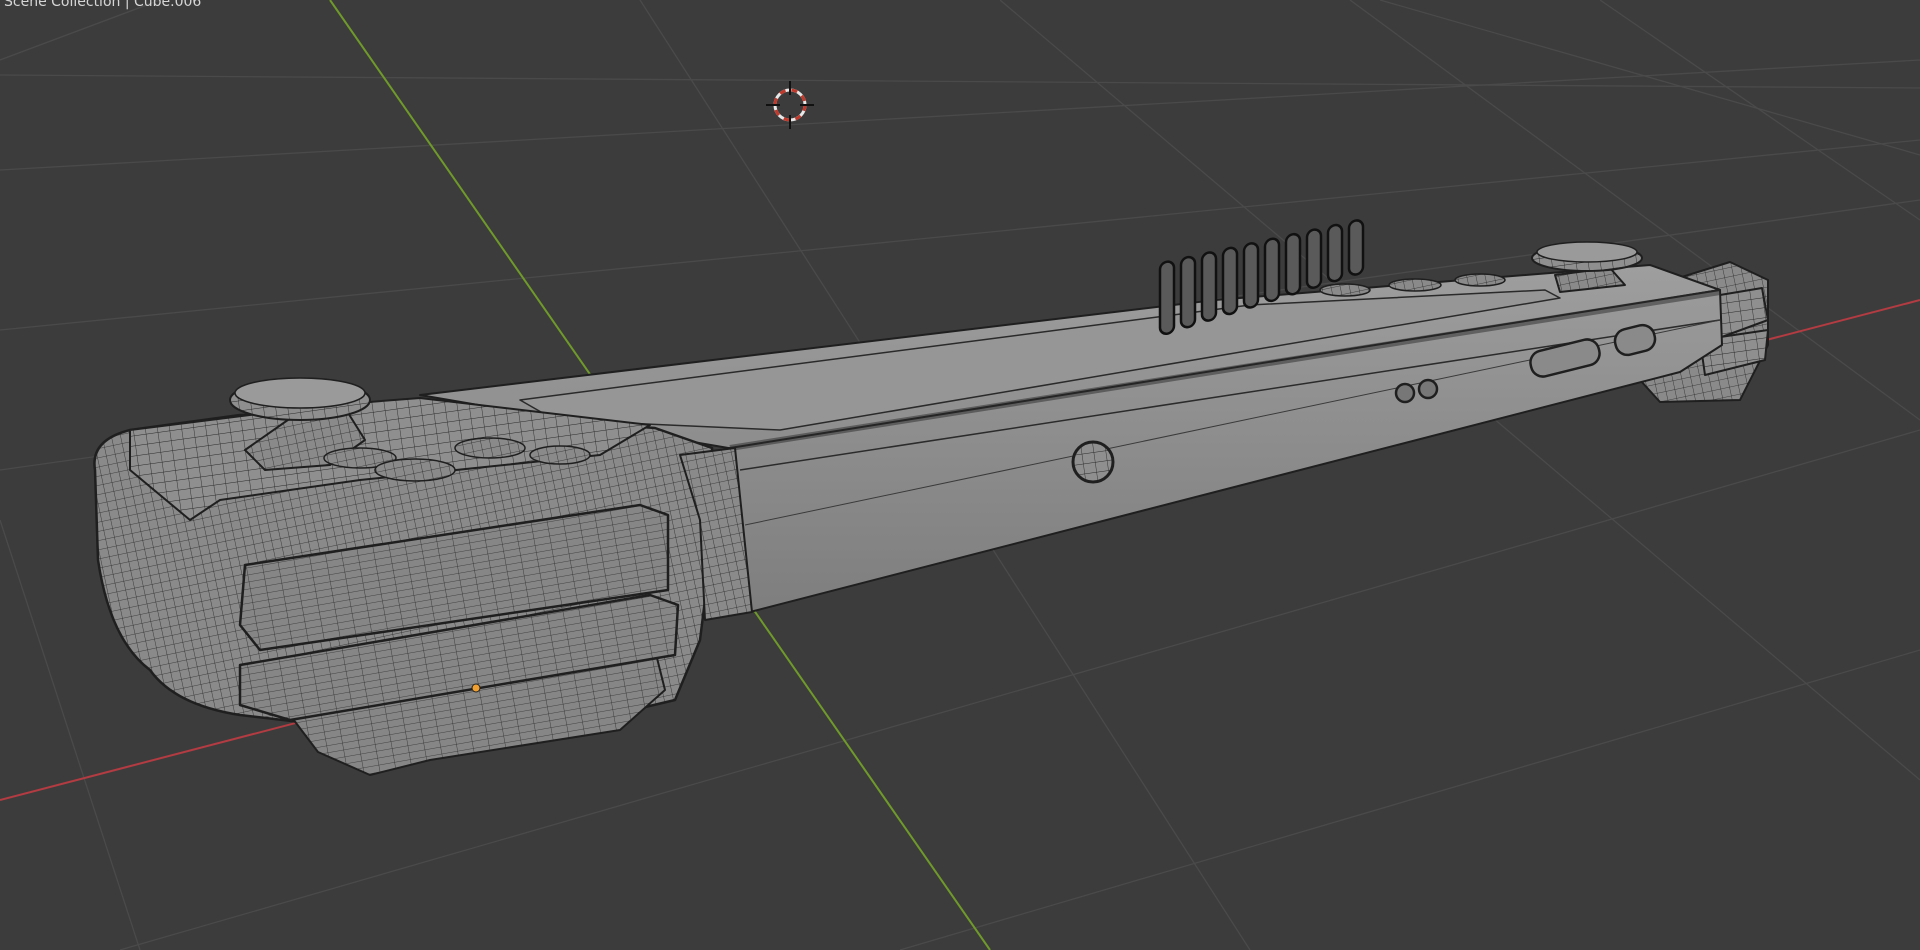 Image resolution: width=1920 pixels, height=950 pixels. Describe the element at coordinates (103, 5) in the screenshot. I see `viewport-info-text: Scene Collection | Cube.006` at that location.